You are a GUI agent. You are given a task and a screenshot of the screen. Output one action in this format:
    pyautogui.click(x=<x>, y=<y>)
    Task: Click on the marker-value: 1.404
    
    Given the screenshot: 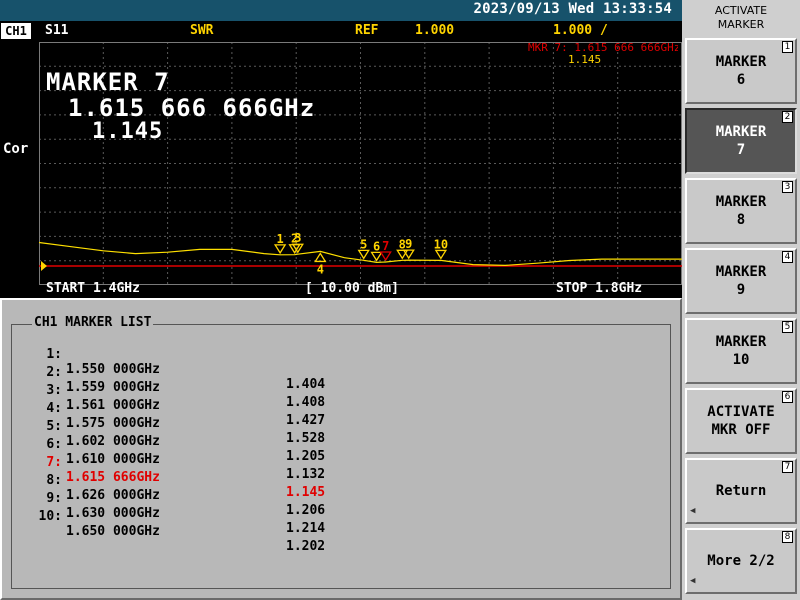 What is the action you would take?
    pyautogui.click(x=306, y=384)
    